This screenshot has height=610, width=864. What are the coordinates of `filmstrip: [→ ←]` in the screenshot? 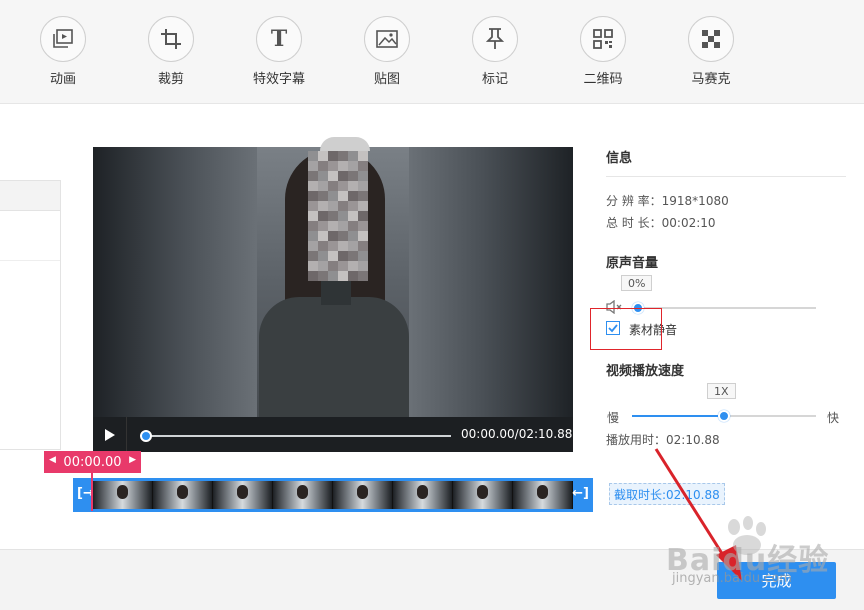 It's located at (333, 495).